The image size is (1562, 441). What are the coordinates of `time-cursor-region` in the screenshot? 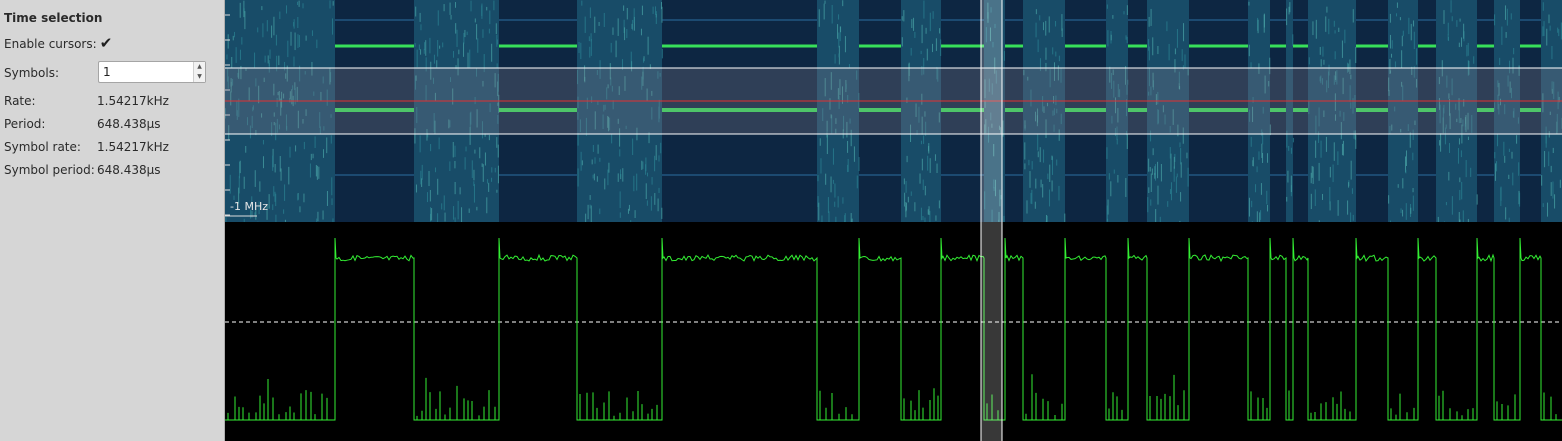 It's located at (991, 220).